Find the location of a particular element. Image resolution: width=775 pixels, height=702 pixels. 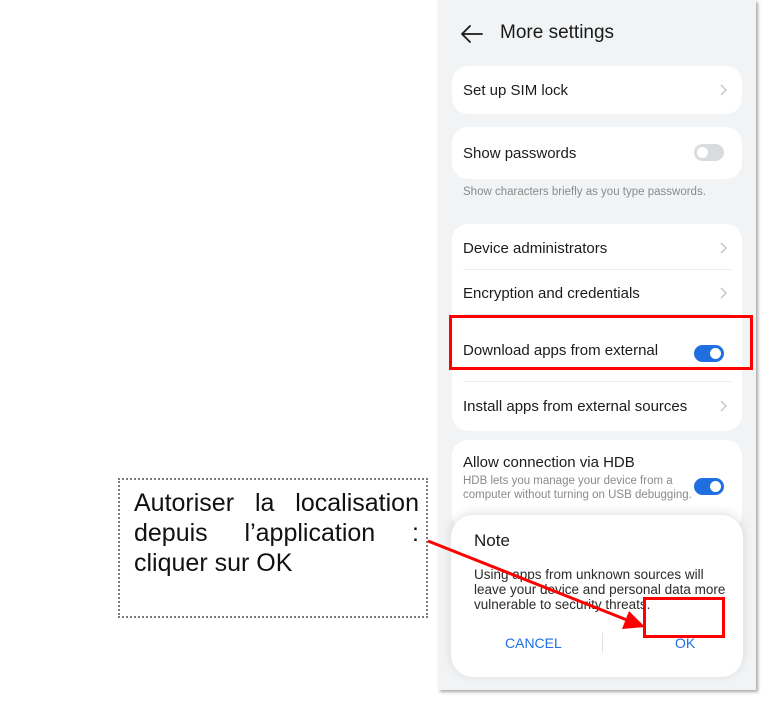

highlight-ok-button is located at coordinates (684, 617).